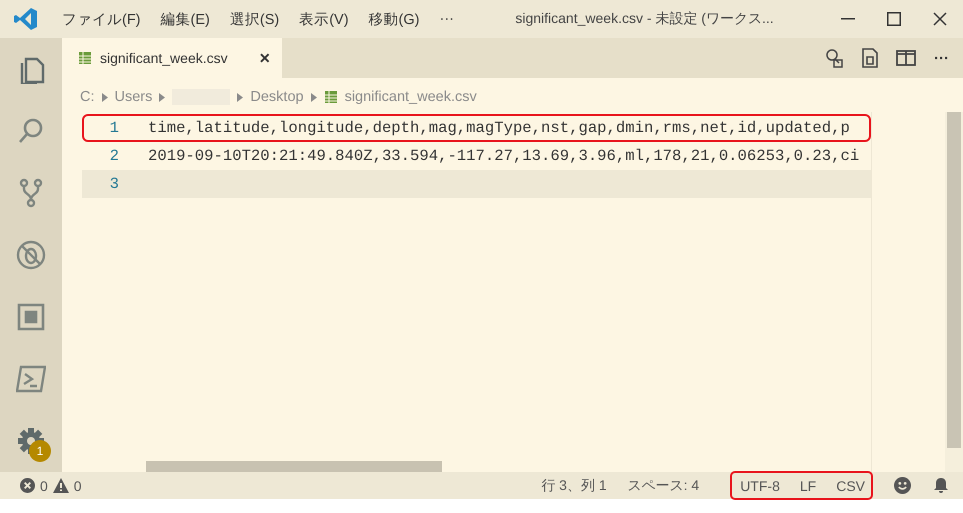 This screenshot has height=513, width=963. Describe the element at coordinates (499, 128) in the screenshot. I see `code-line: time,latitude,longitude,depth,mag,magType,nst,gap,dmin,rms,net,id,updated,p` at that location.